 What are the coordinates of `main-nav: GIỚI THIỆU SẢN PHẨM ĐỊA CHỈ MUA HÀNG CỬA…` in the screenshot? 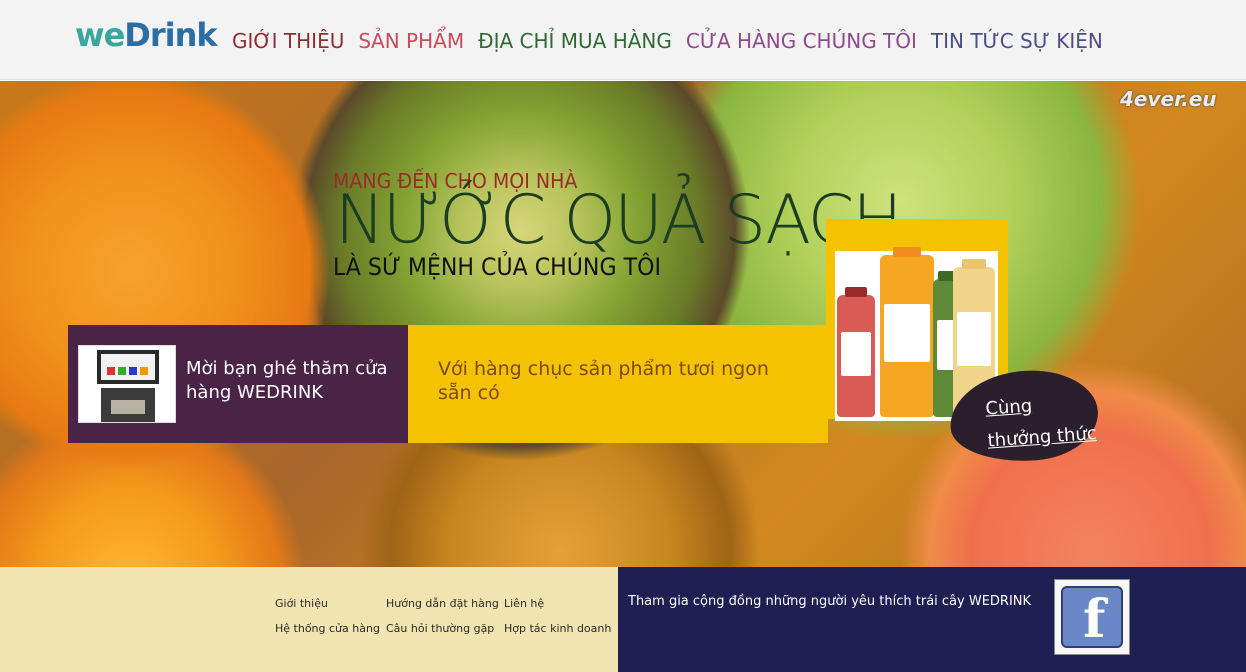 It's located at (667, 41).